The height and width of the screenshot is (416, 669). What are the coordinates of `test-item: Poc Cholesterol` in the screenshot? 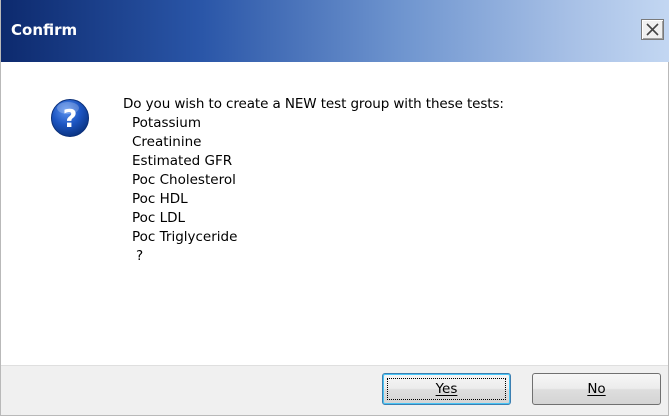 It's located at (184, 180).